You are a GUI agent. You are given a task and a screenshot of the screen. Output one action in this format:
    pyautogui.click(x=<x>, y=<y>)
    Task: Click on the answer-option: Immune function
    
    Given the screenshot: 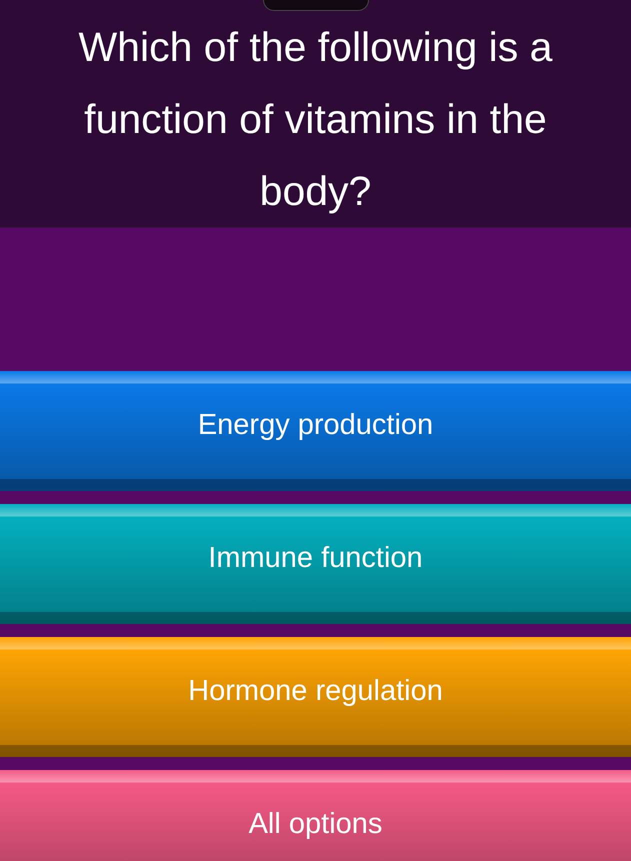 What is the action you would take?
    pyautogui.click(x=315, y=564)
    